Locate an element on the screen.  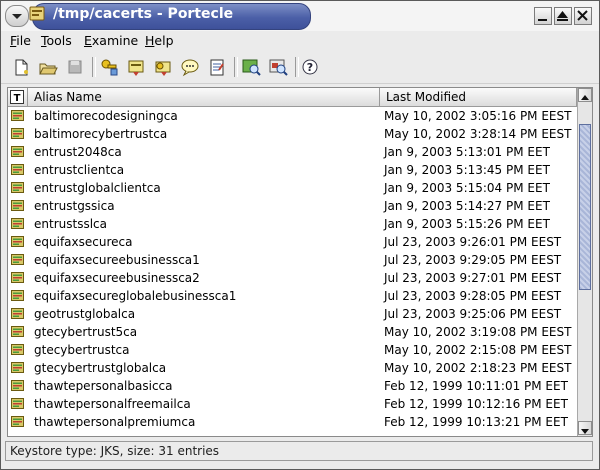
scroll-thumb is located at coordinates (585, 207).